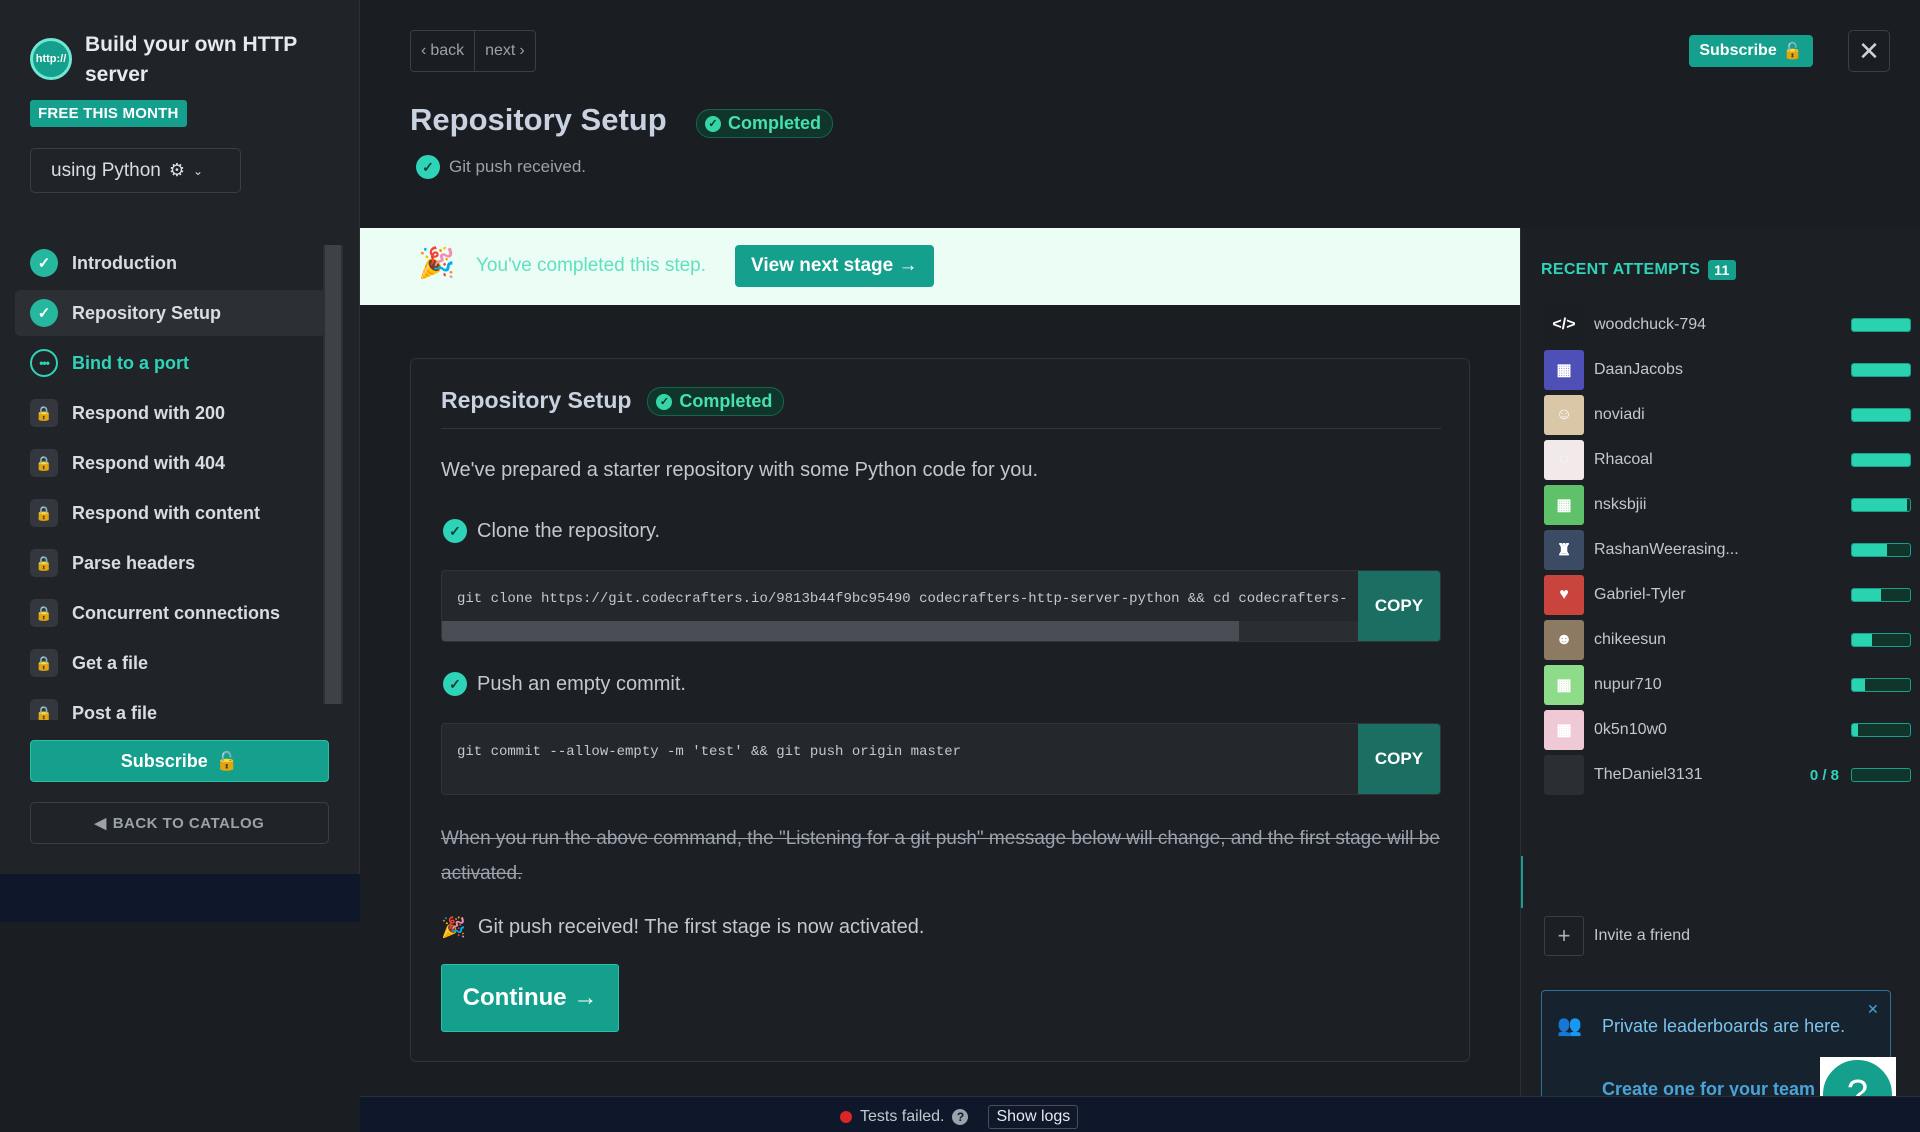 The image size is (1920, 1132). What do you see at coordinates (500, 50) in the screenshot?
I see `next-label: next` at bounding box center [500, 50].